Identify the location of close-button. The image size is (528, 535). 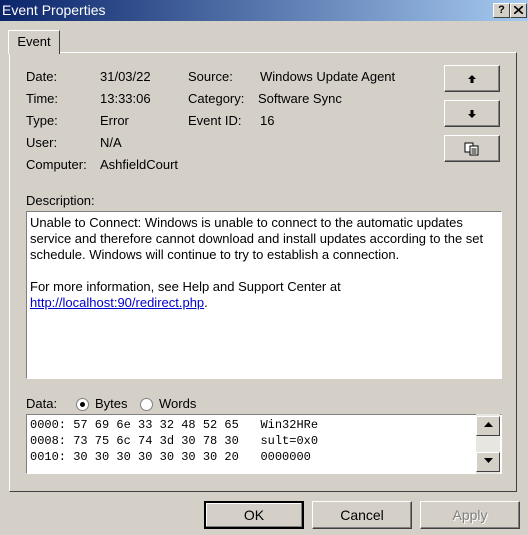
(518, 10).